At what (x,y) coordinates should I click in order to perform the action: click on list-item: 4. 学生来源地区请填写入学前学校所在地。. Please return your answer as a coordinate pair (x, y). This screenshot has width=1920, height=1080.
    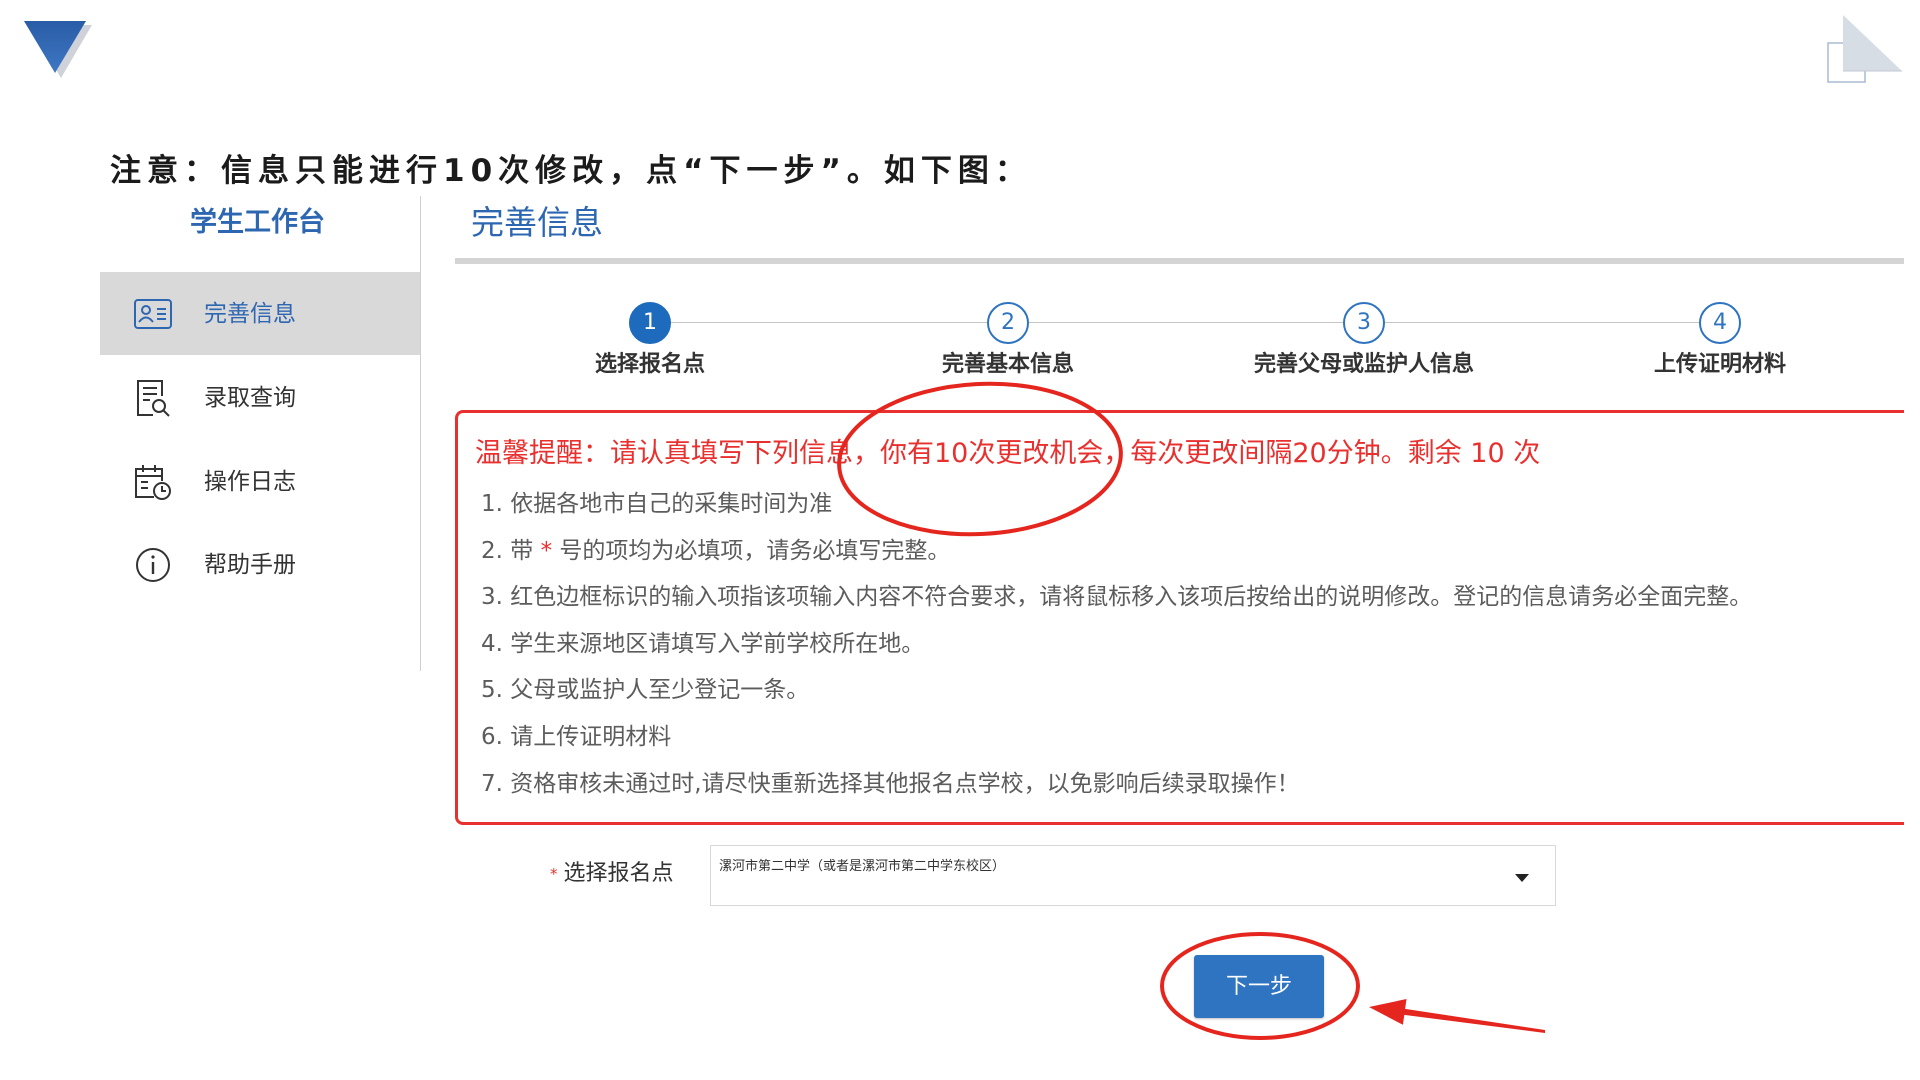
    Looking at the image, I should click on (1116, 644).